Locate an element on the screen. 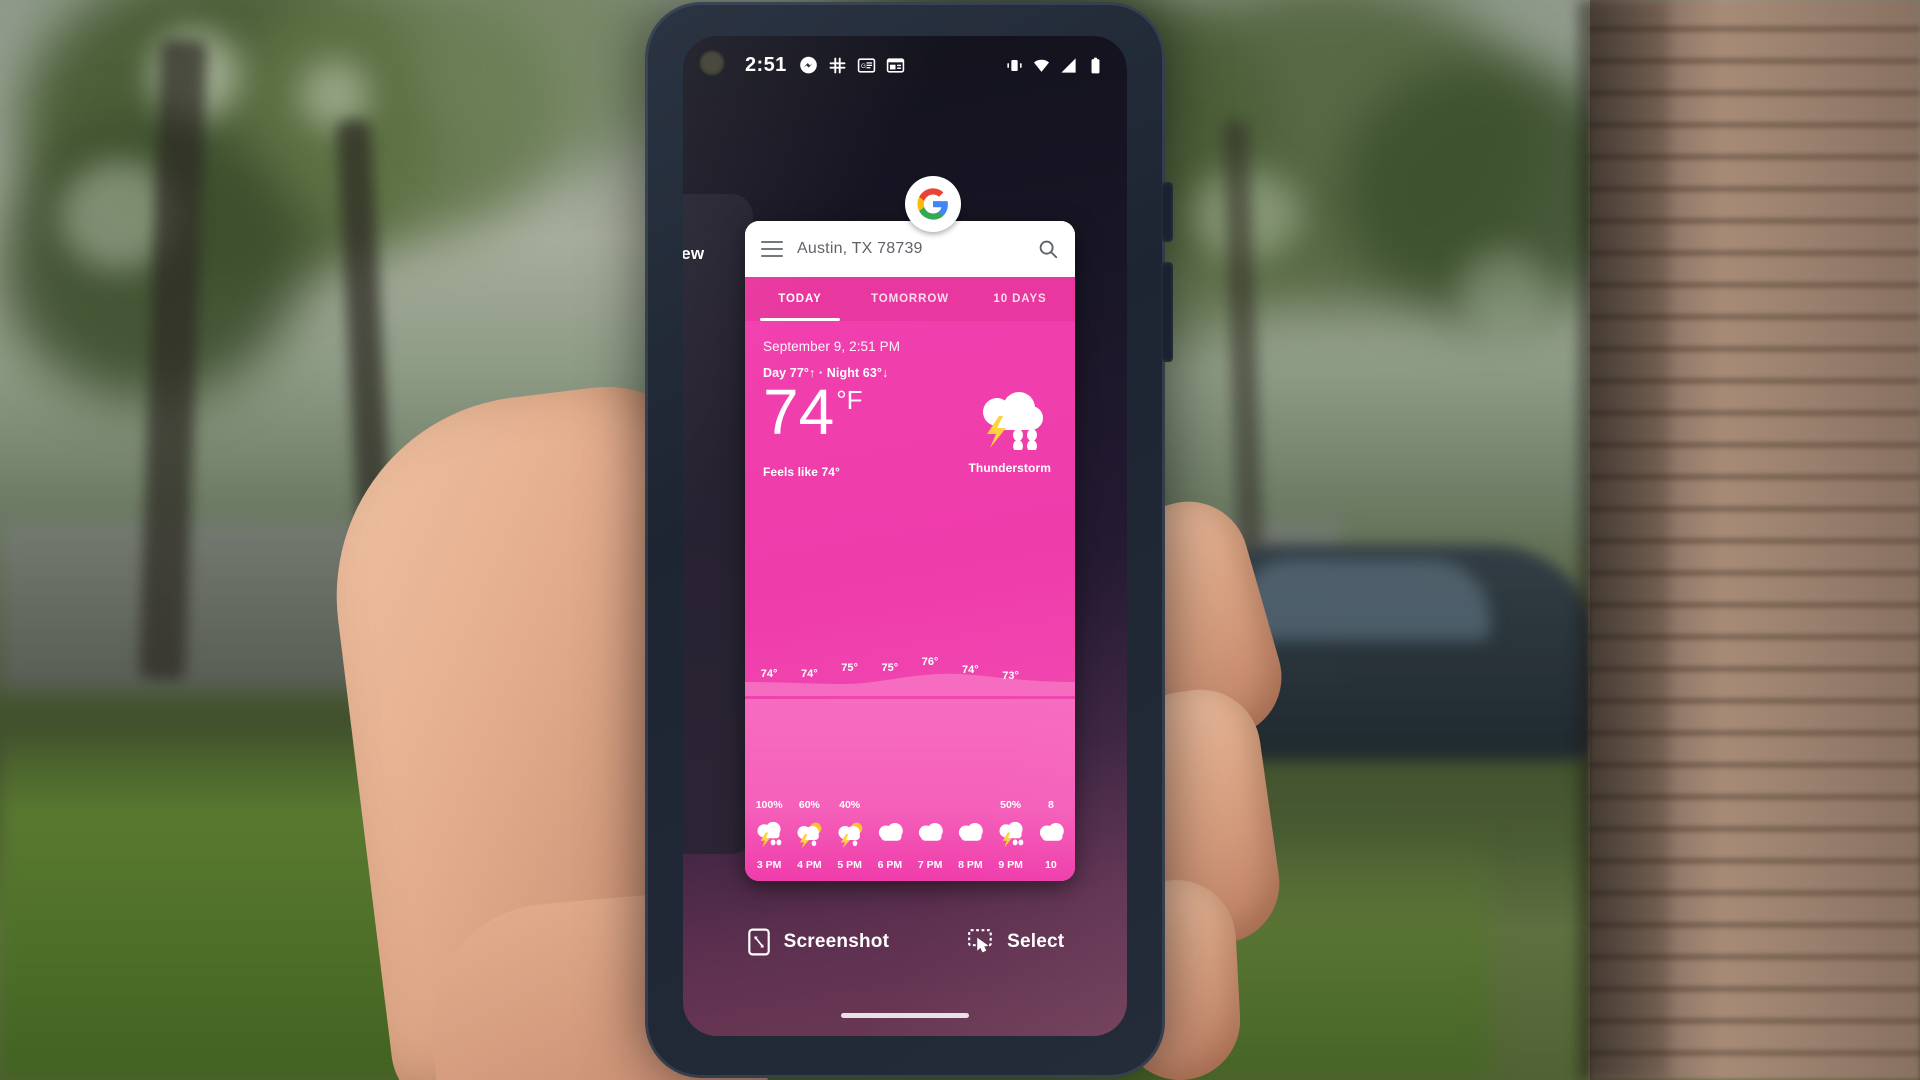 This screenshot has height=1080, width=1920. condition-label: Thunderstorm is located at coordinates (1009, 468).